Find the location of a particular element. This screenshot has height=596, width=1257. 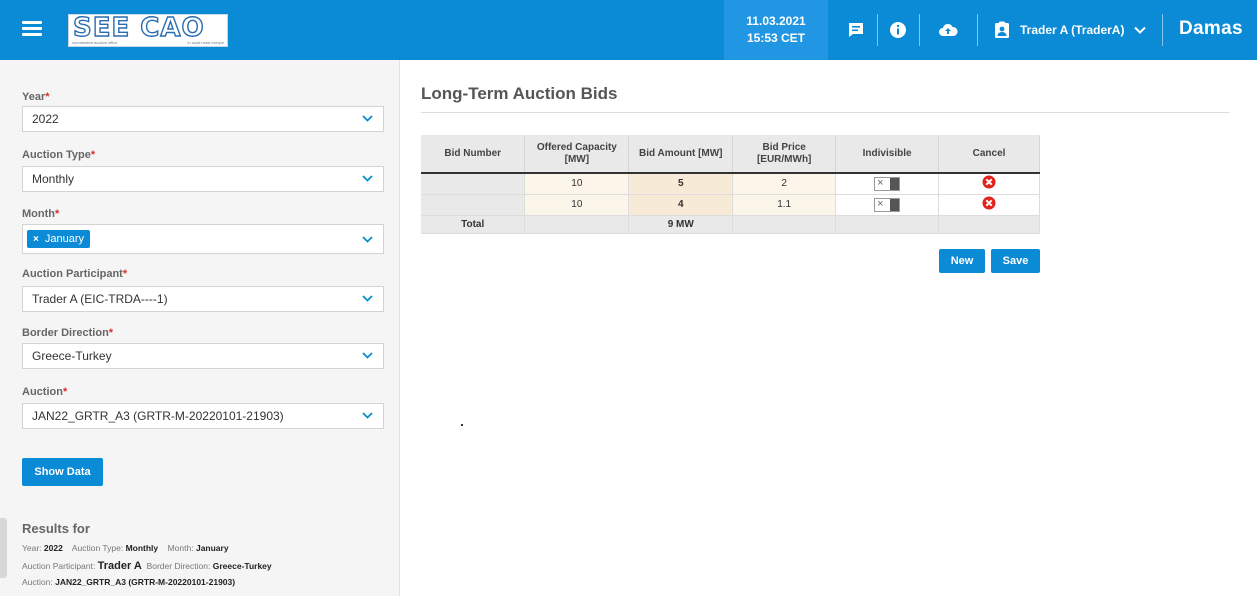

bid-price-cell: 2 is located at coordinates (784, 184).